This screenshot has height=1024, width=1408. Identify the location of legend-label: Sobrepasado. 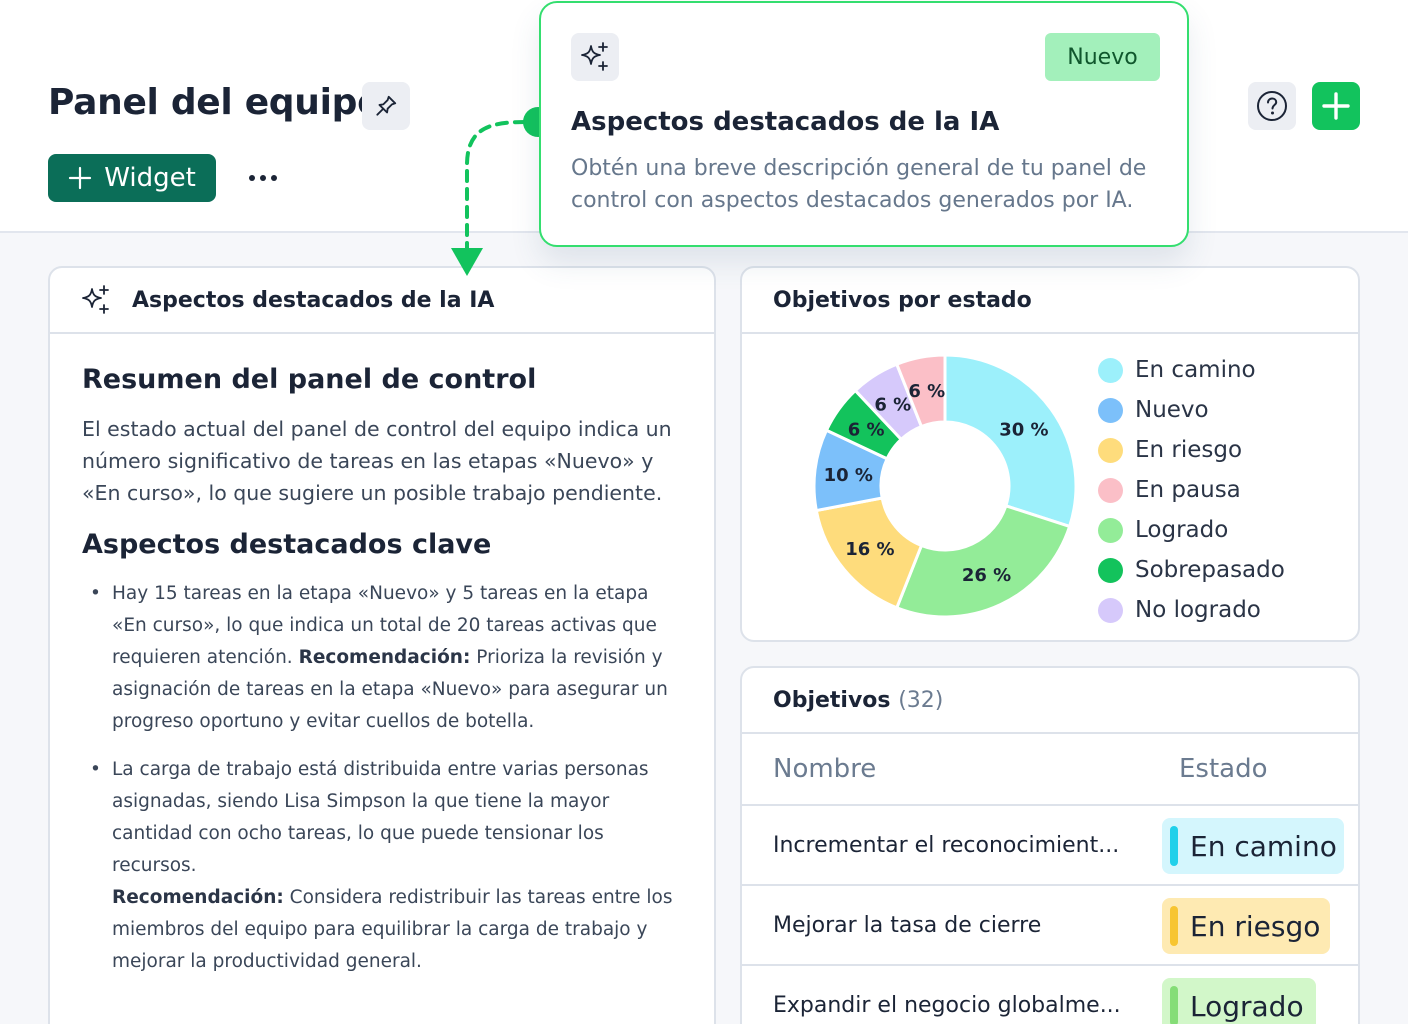
(1210, 570).